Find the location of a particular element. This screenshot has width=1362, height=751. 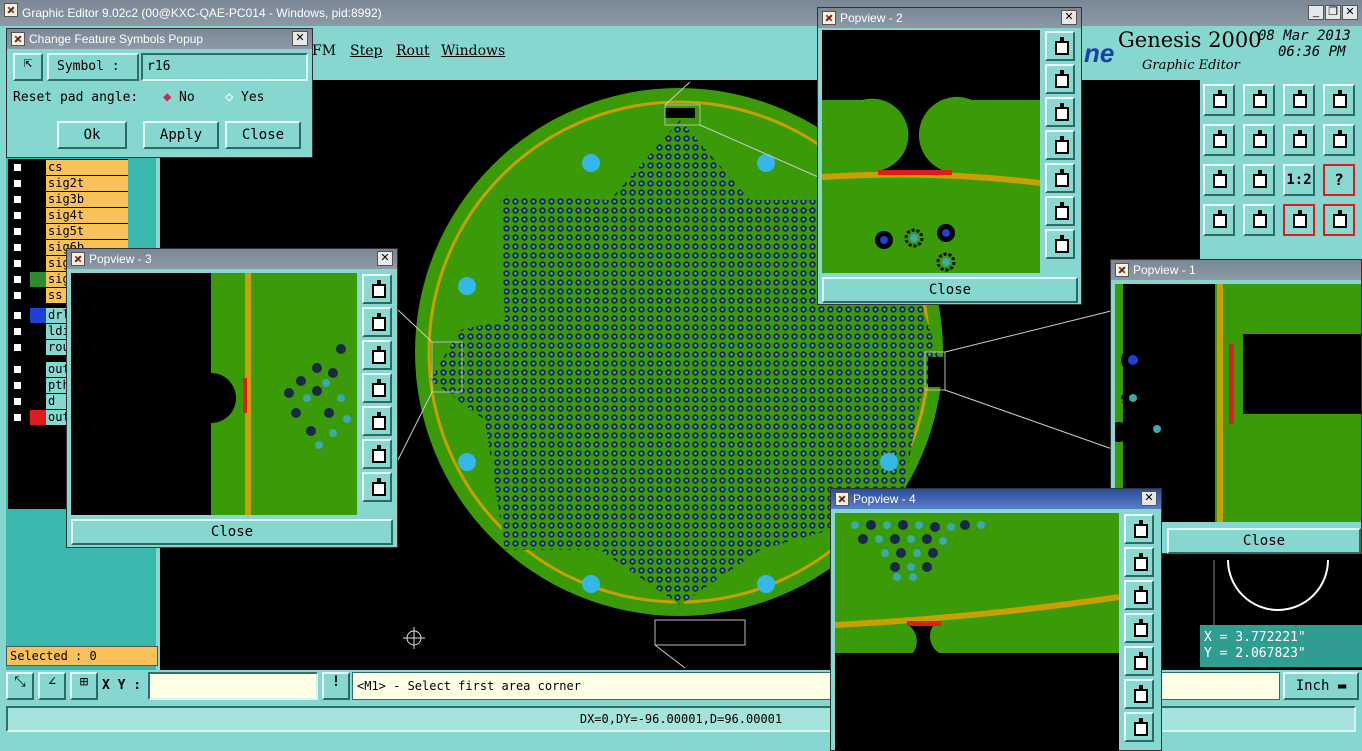

layer-name: sig4t is located at coordinates (87, 215).